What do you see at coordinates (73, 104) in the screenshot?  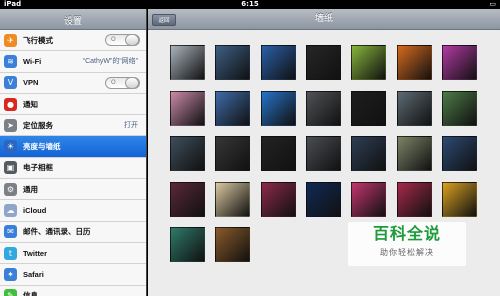 I see `sidebar-item: ● 通知` at bounding box center [73, 104].